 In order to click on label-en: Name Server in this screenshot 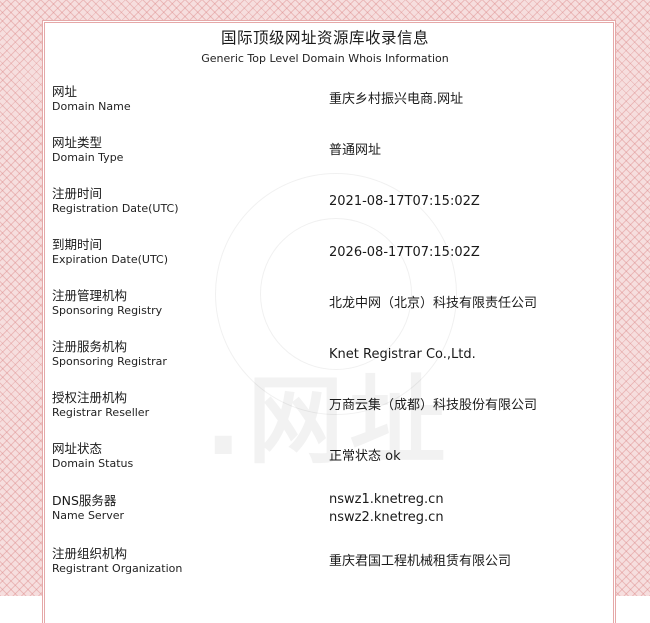, I will do `click(88, 515)`.